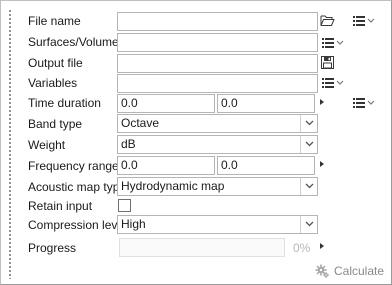 This screenshot has height=285, width=392. Describe the element at coordinates (202, 247) in the screenshot. I see `progress-bar` at that location.